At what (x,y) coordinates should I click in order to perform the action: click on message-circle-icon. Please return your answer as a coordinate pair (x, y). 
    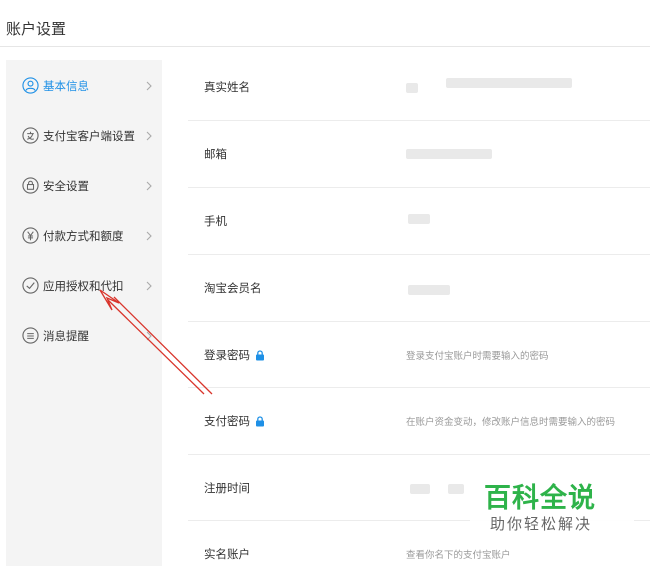
    Looking at the image, I should click on (30, 335).